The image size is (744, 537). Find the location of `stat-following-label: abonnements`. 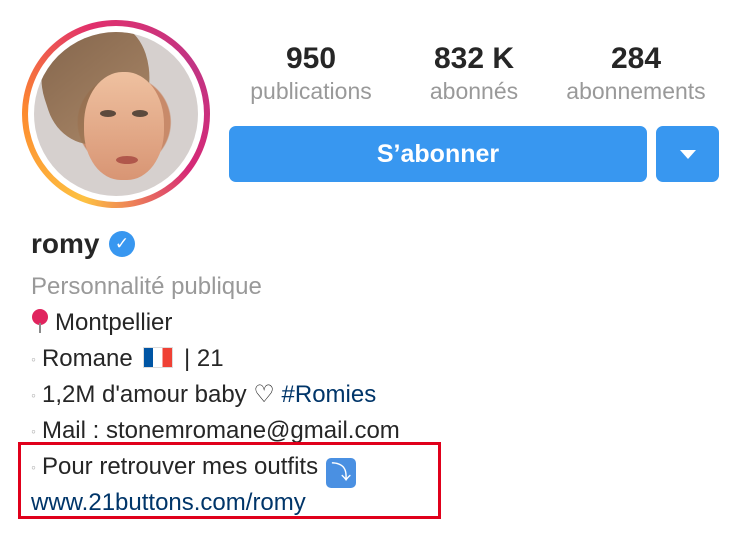

stat-following-label: abonnements is located at coordinates (636, 91).